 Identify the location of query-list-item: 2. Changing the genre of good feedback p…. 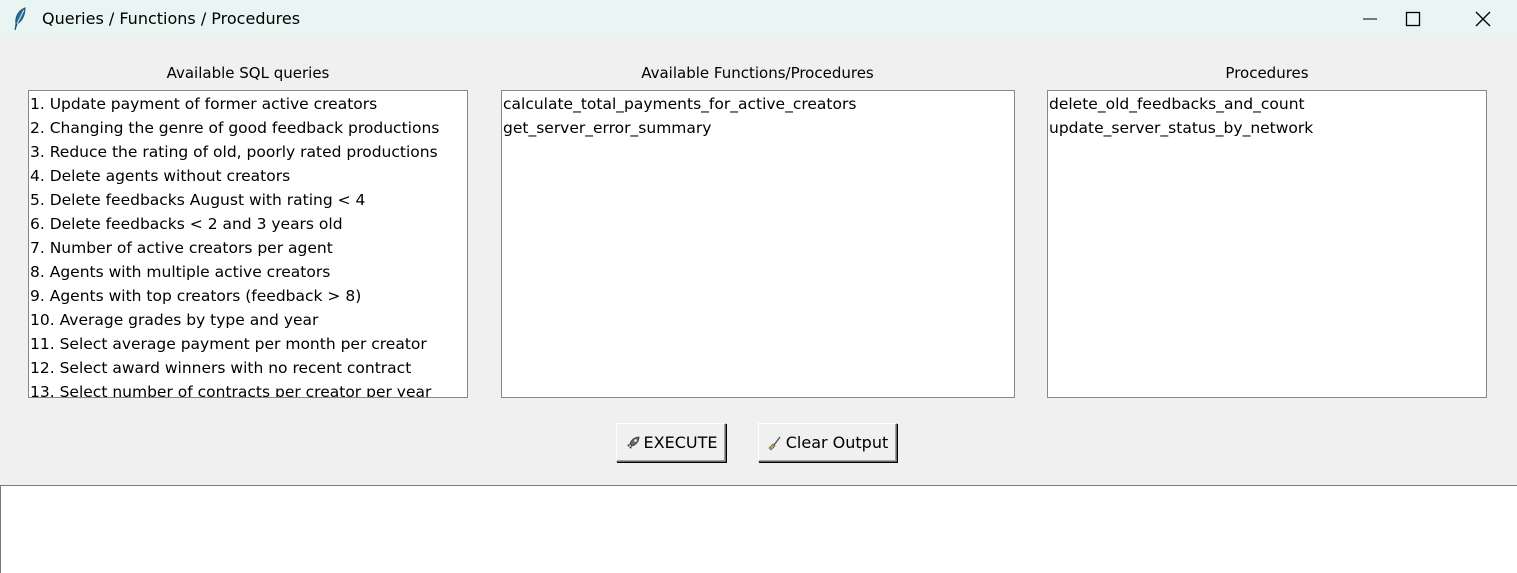
(248, 128).